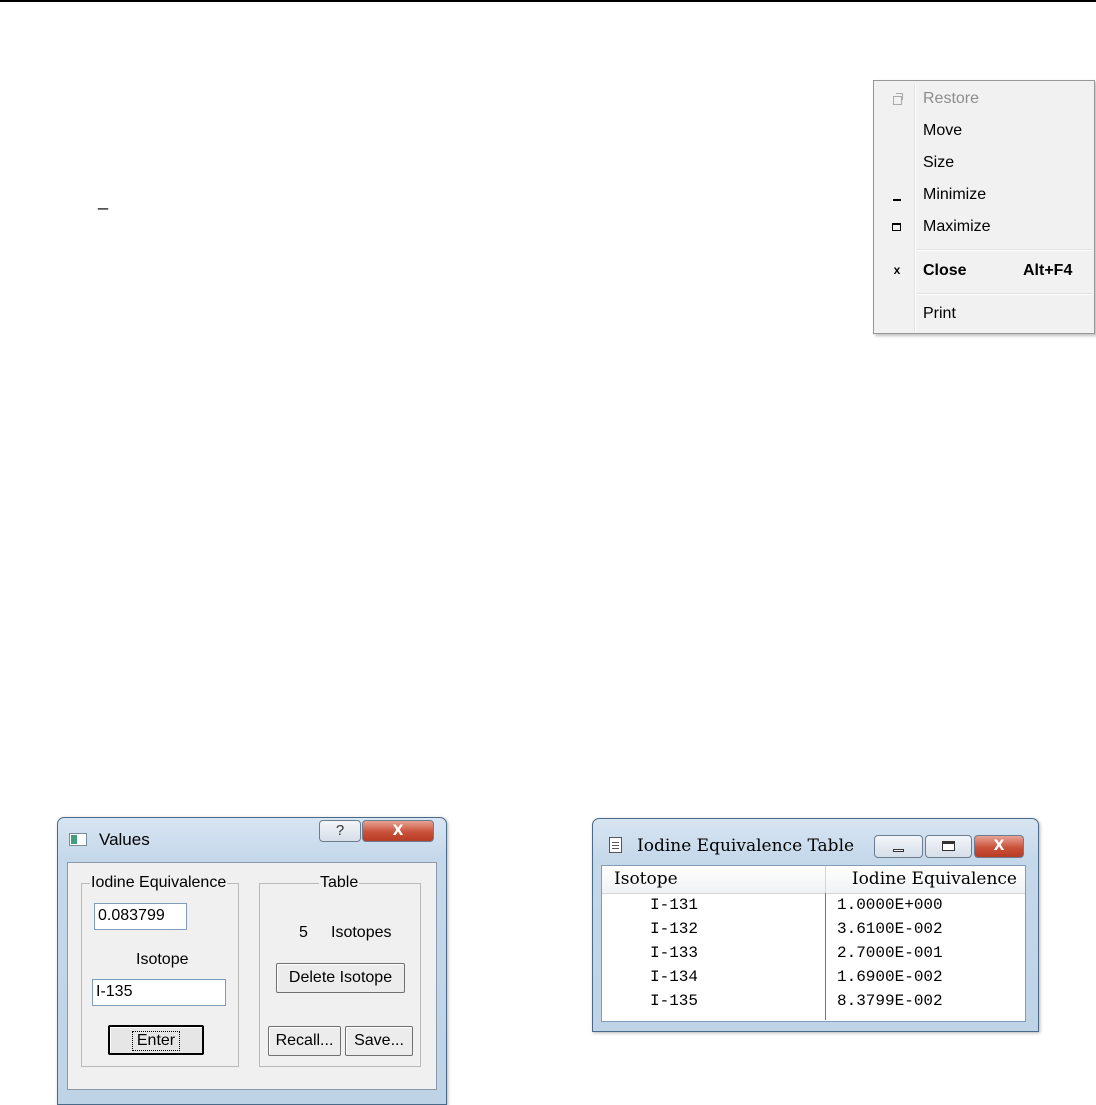 The width and height of the screenshot is (1096, 1105). I want to click on notepad-icon, so click(615, 845).